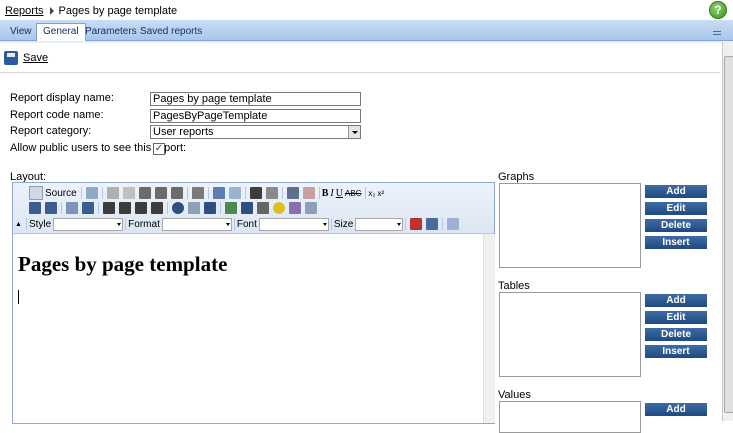 The height and width of the screenshot is (433, 733). Describe the element at coordinates (35, 58) in the screenshot. I see `save-button: Save` at that location.